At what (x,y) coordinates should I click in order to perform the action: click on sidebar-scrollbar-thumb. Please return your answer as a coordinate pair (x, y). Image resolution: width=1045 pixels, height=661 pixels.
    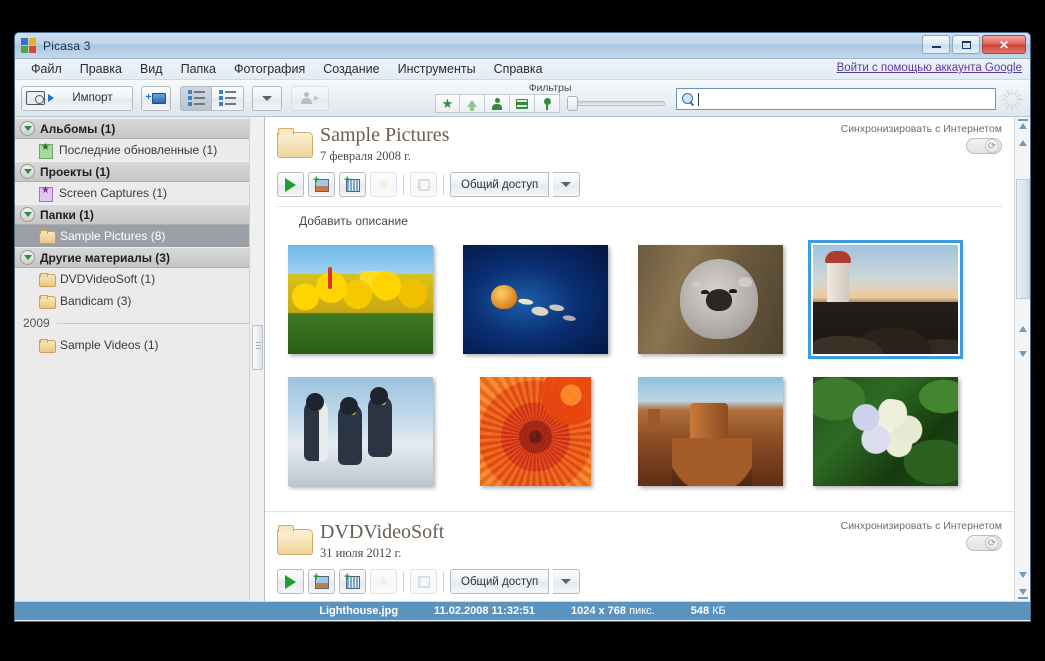
    Looking at the image, I should click on (257, 347).